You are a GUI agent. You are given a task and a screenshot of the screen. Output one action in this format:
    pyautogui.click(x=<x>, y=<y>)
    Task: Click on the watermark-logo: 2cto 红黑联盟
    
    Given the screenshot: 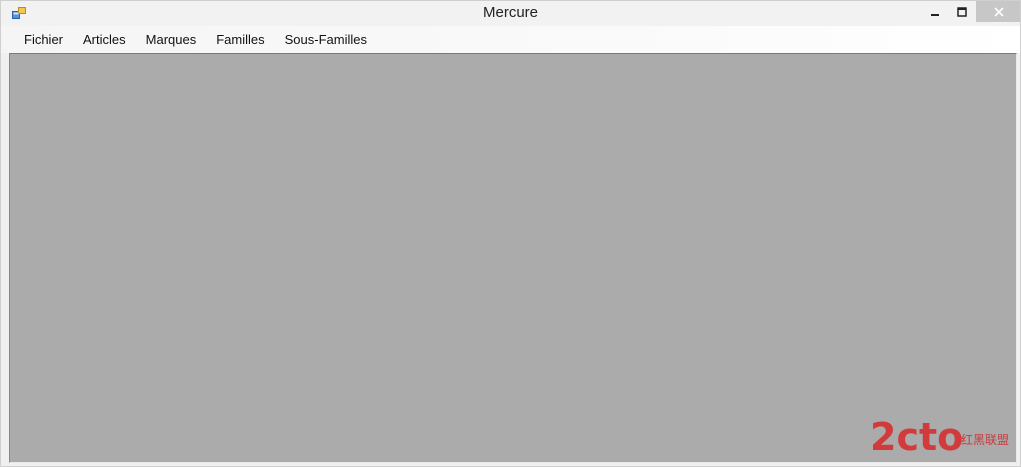 What is the action you would take?
    pyautogui.click(x=940, y=436)
    